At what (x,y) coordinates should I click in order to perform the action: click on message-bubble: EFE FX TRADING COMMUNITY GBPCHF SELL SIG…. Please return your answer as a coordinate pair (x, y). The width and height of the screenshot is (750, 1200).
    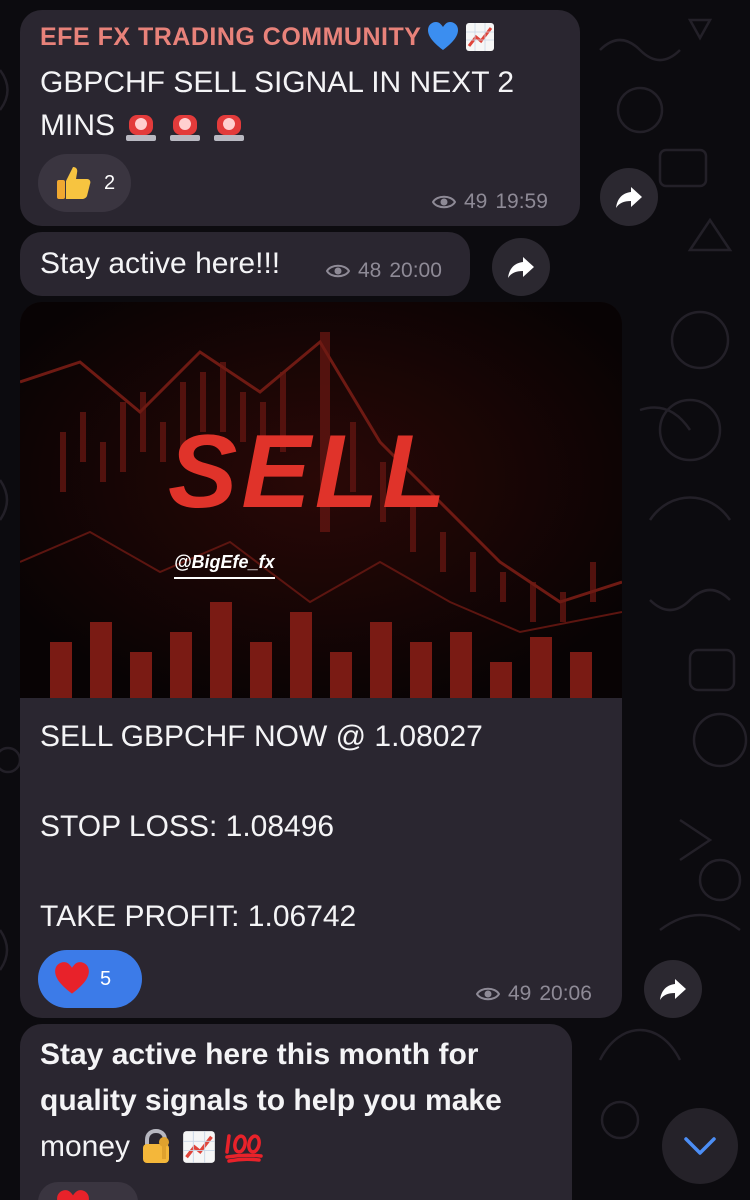
    Looking at the image, I should click on (300, 118).